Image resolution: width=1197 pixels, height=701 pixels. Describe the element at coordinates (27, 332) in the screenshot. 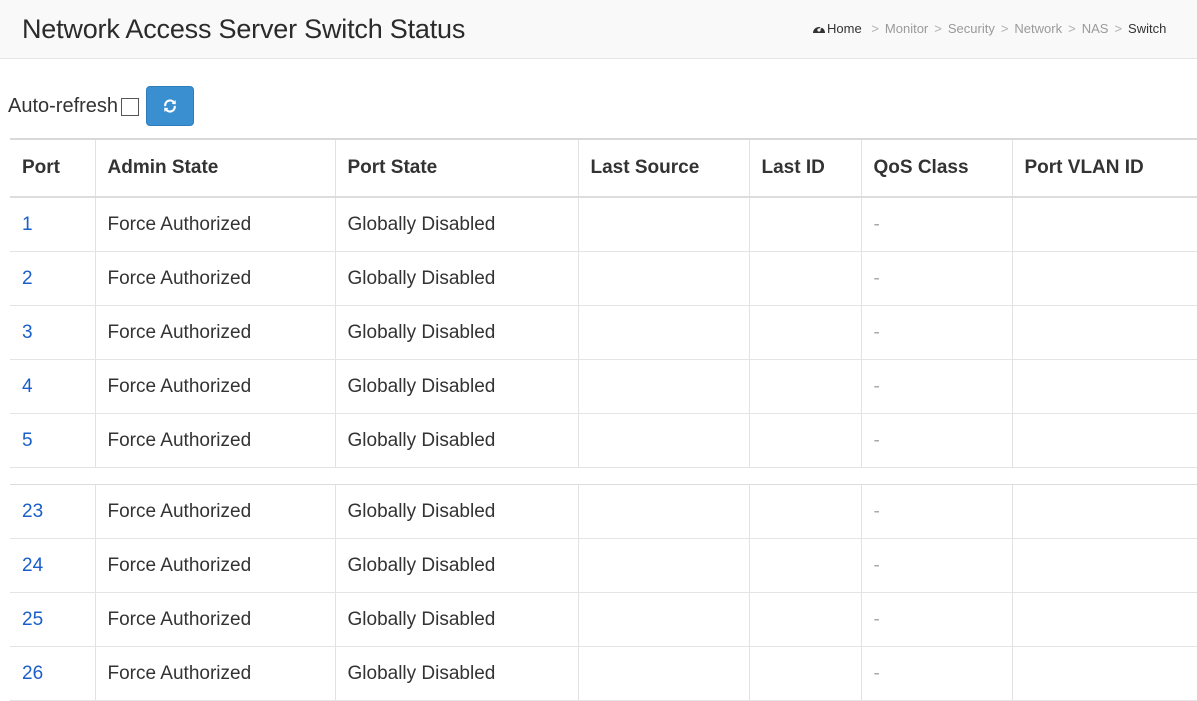

I see `port-link: 3` at that location.